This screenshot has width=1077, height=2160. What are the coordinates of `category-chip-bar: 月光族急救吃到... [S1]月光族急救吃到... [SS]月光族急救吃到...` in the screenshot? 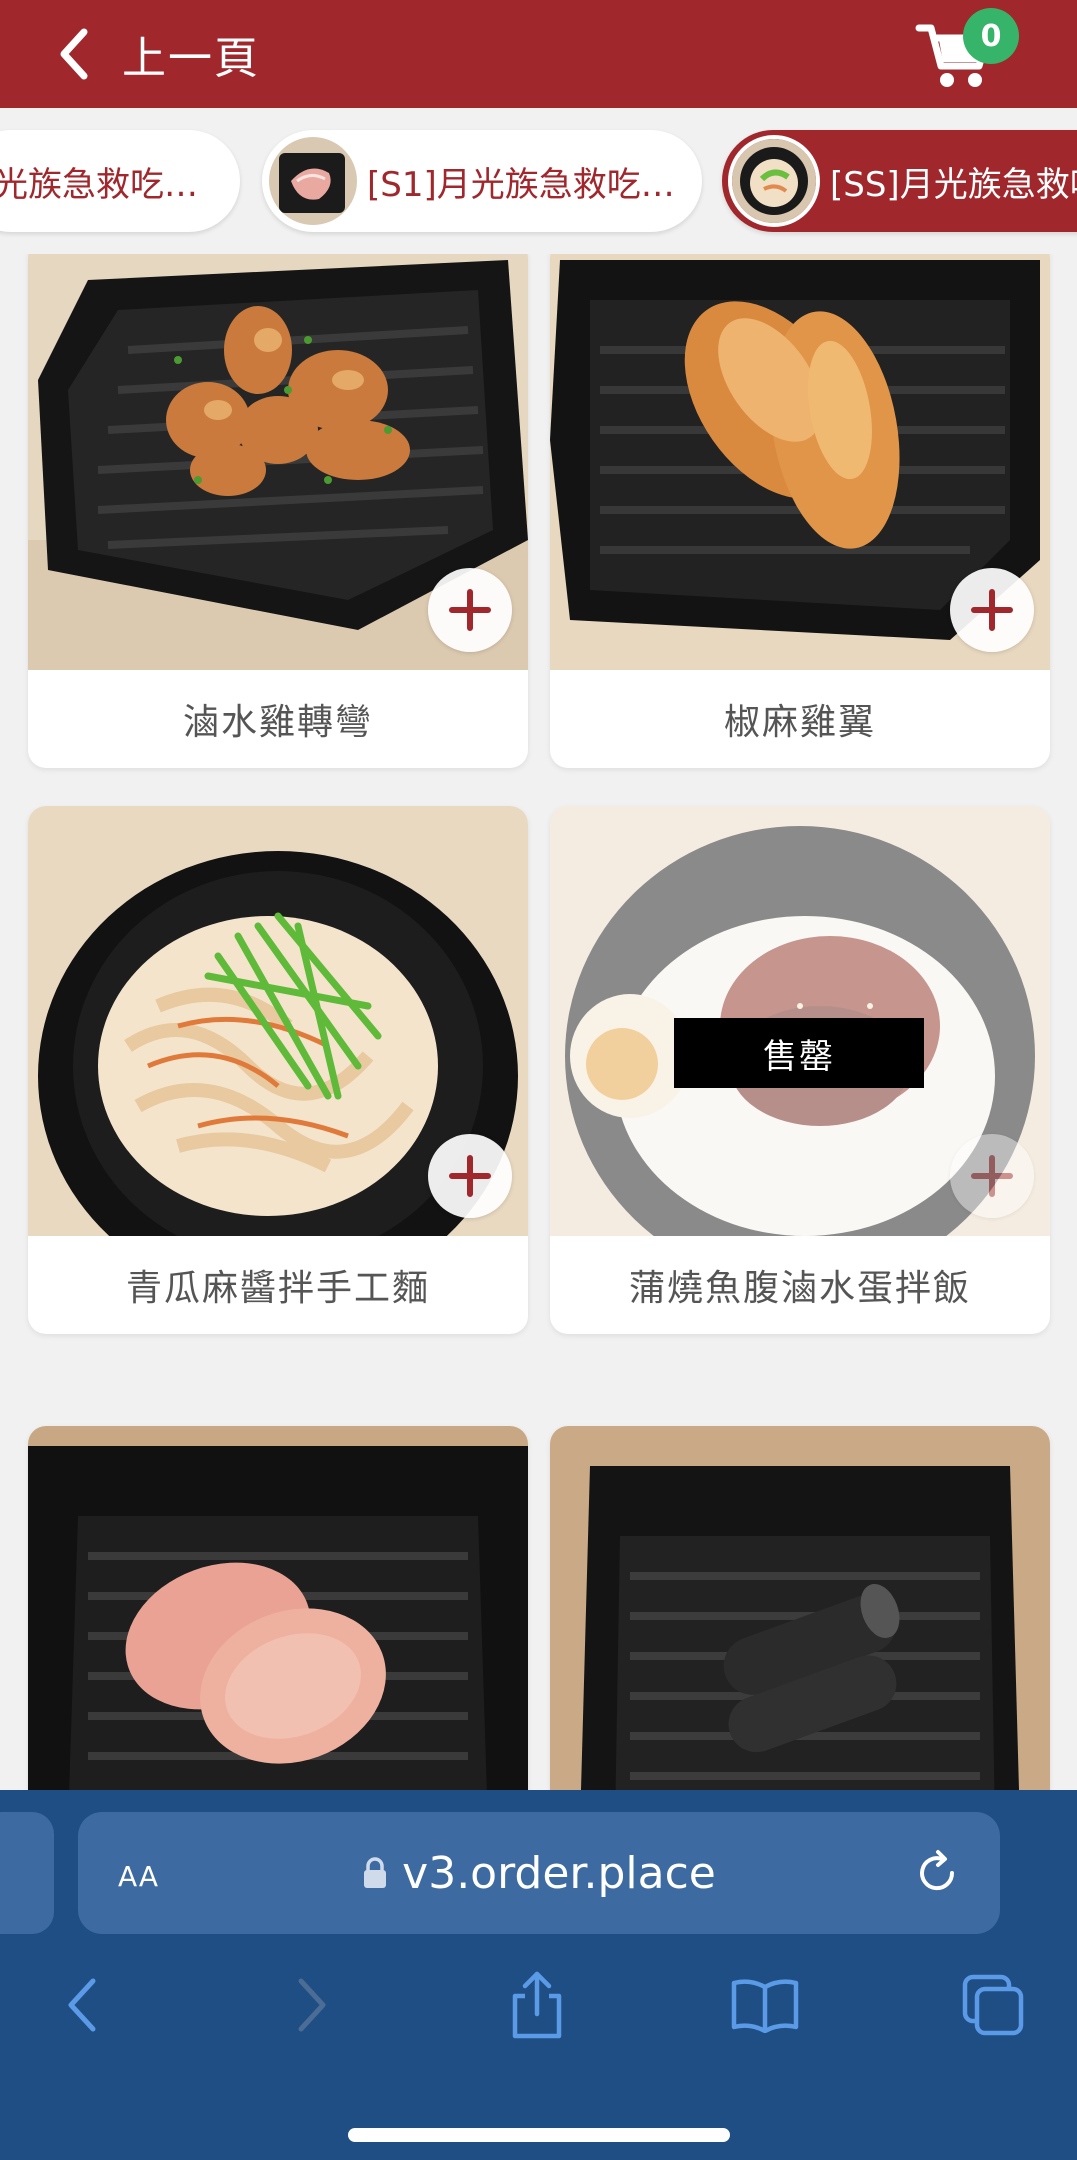 It's located at (538, 181).